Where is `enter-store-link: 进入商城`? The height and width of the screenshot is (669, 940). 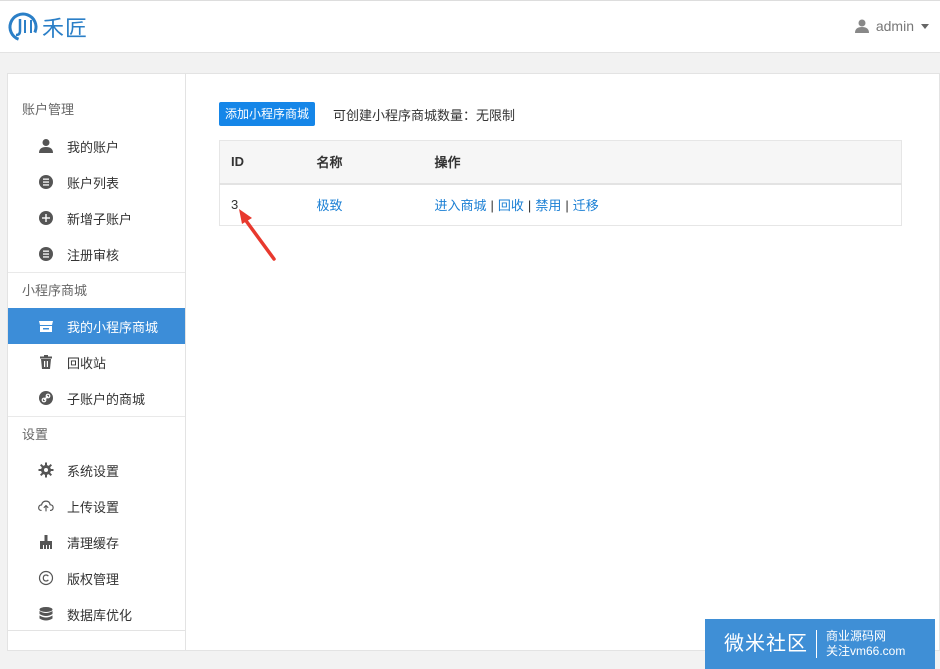
enter-store-link: 进入商城 is located at coordinates (461, 205).